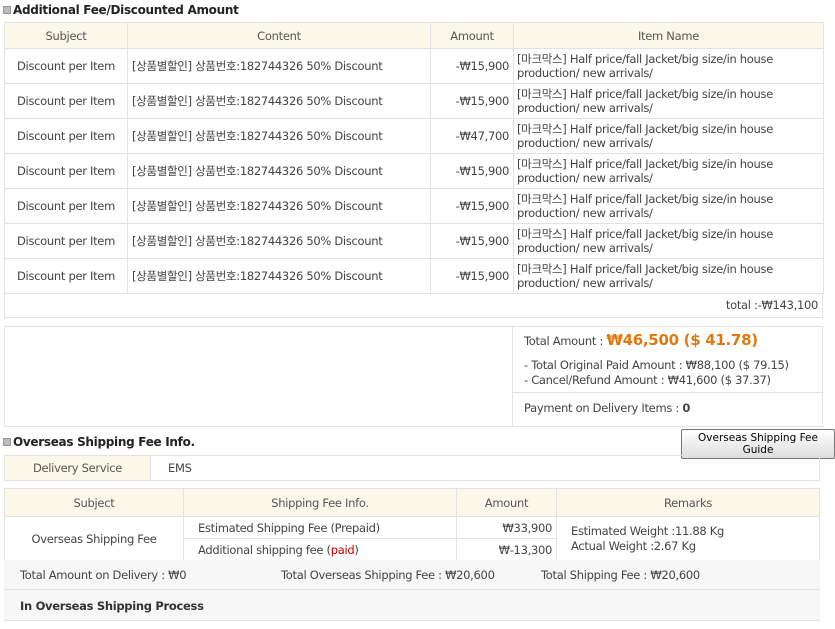 The image size is (835, 629). What do you see at coordinates (279, 35) in the screenshot?
I see `header-content: Content` at bounding box center [279, 35].